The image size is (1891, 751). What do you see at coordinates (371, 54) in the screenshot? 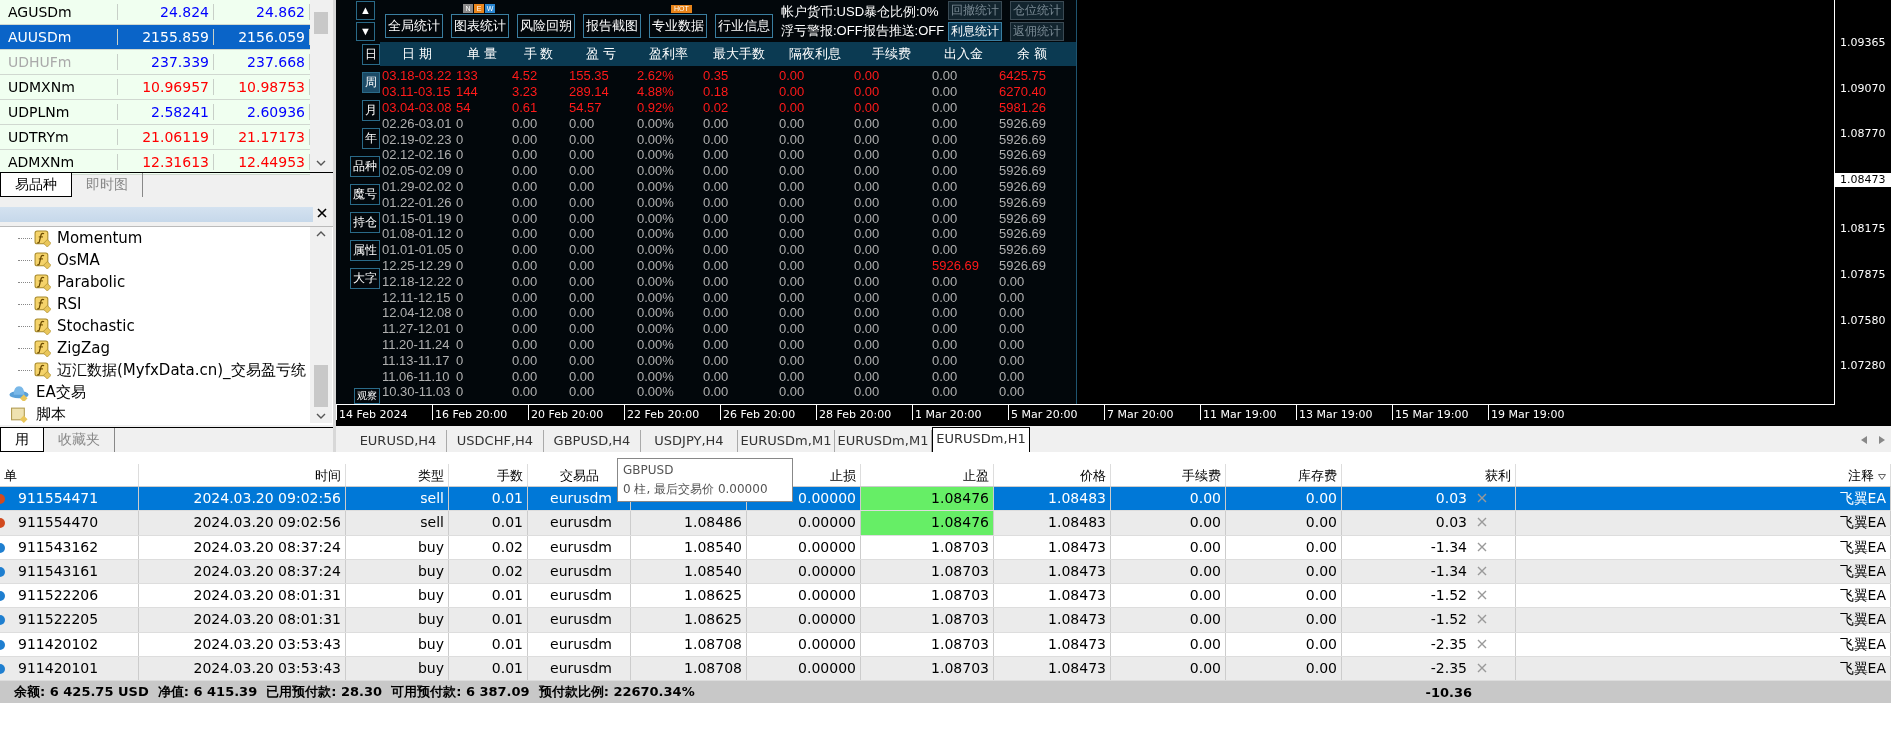
I see `period-button: 日` at bounding box center [371, 54].